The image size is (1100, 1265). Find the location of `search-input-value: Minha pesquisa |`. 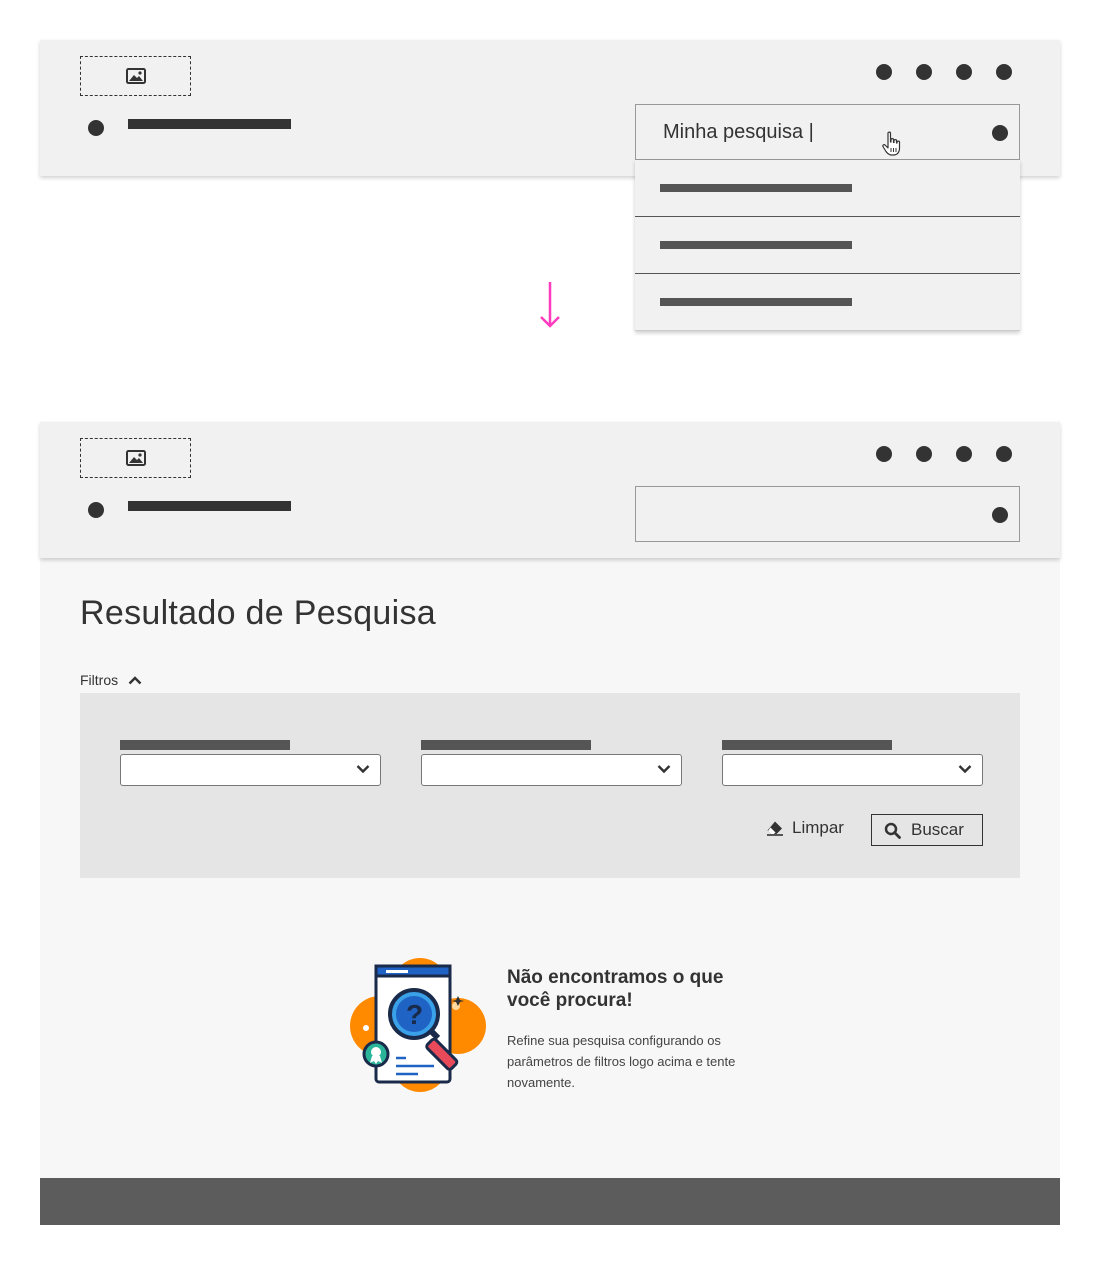

search-input-value: Minha pesquisa | is located at coordinates (738, 132).